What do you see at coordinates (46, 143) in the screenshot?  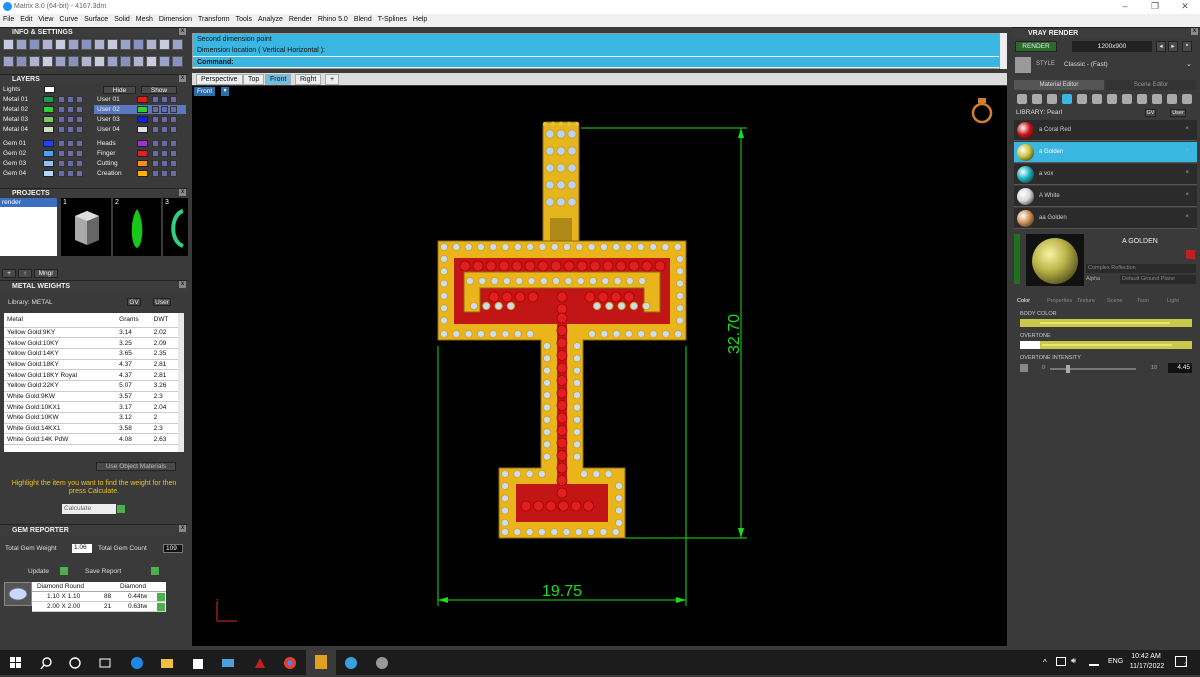 I see `layer-row: Gem 01` at bounding box center [46, 143].